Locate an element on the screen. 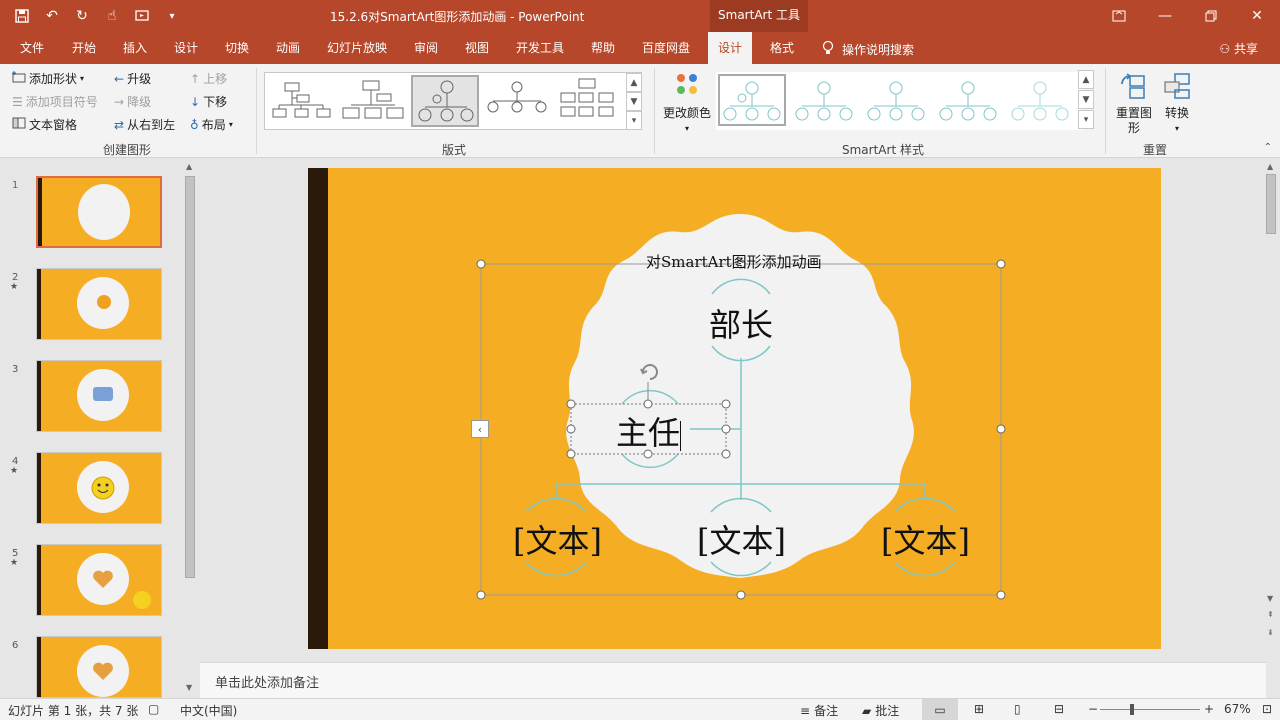 The height and width of the screenshot is (720, 1280). slide-sorter-icon: ⊞ is located at coordinates (979, 709).